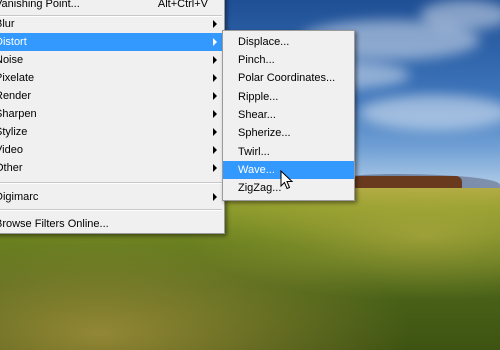  What do you see at coordinates (18, 114) in the screenshot?
I see `menu-item-label: Sharpen` at bounding box center [18, 114].